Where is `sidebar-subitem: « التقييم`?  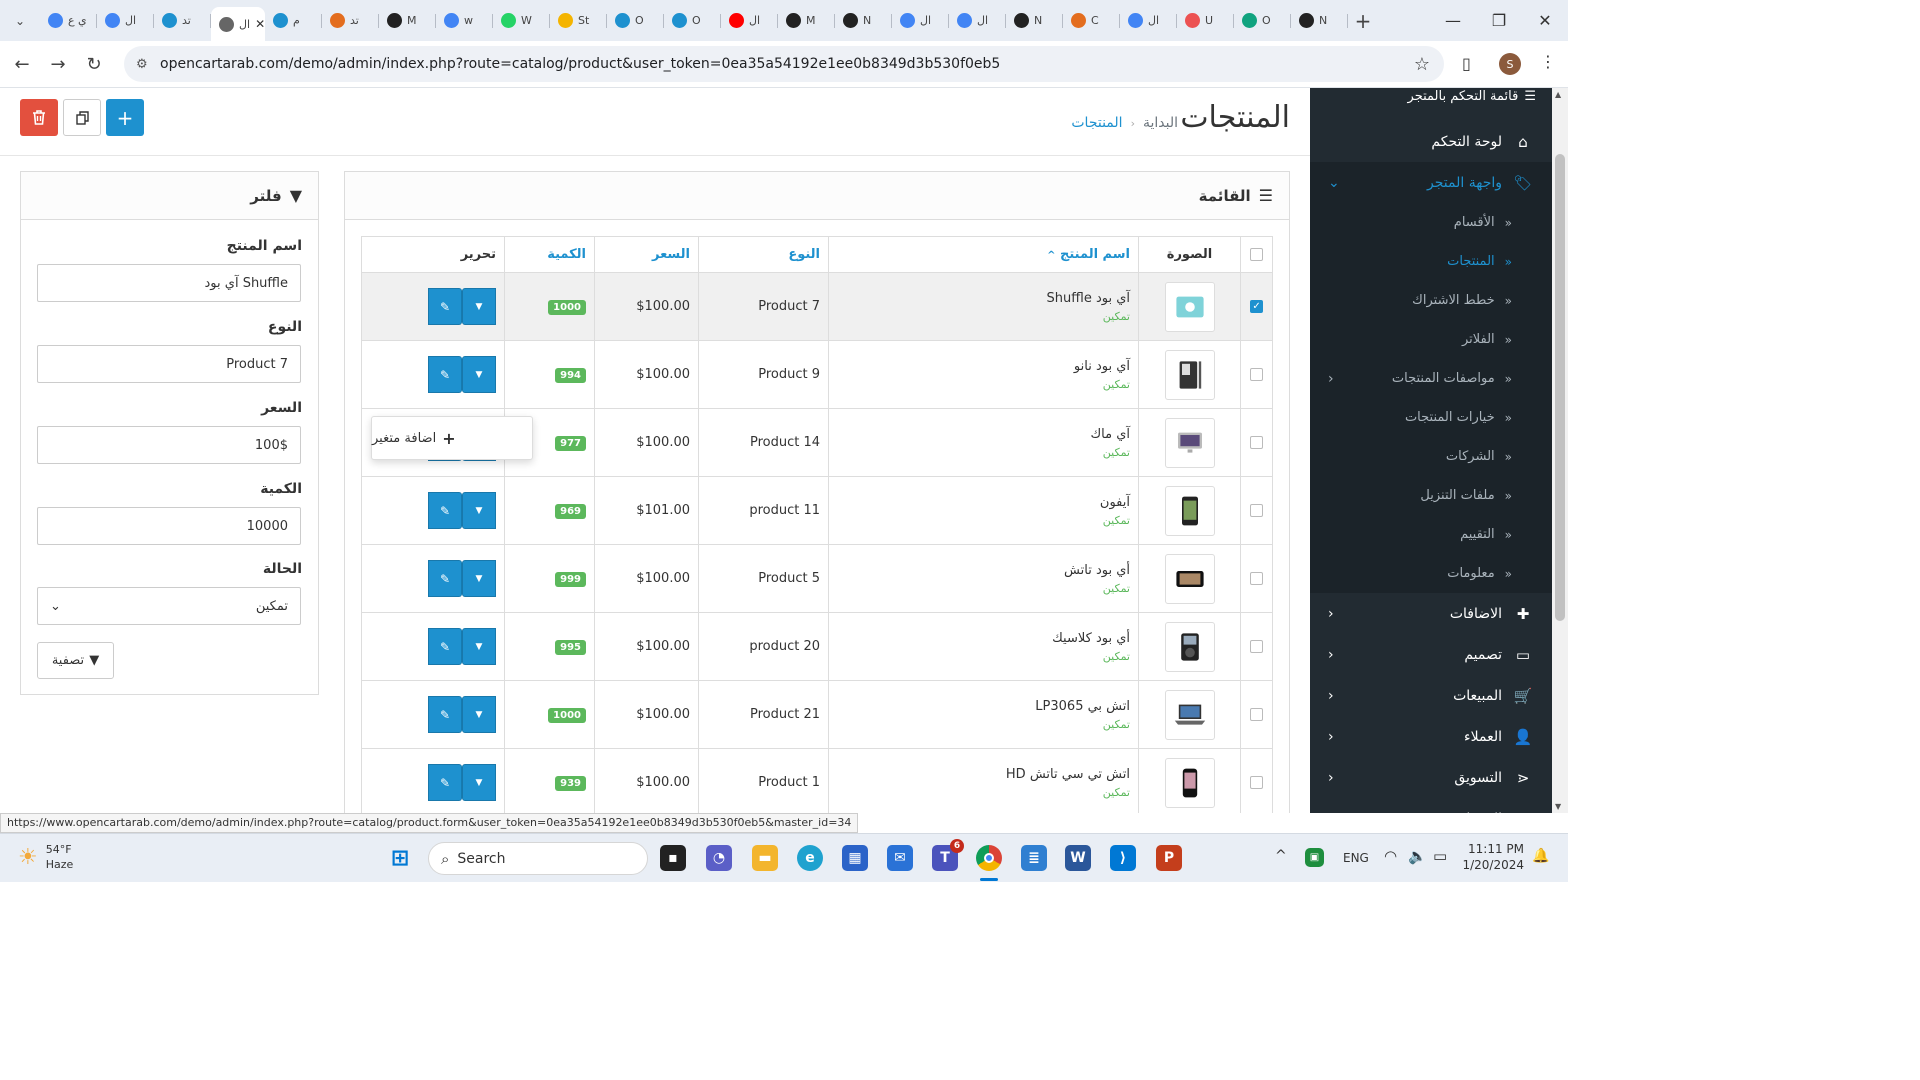
sidebar-subitem: « التقييم is located at coordinates (1431, 534).